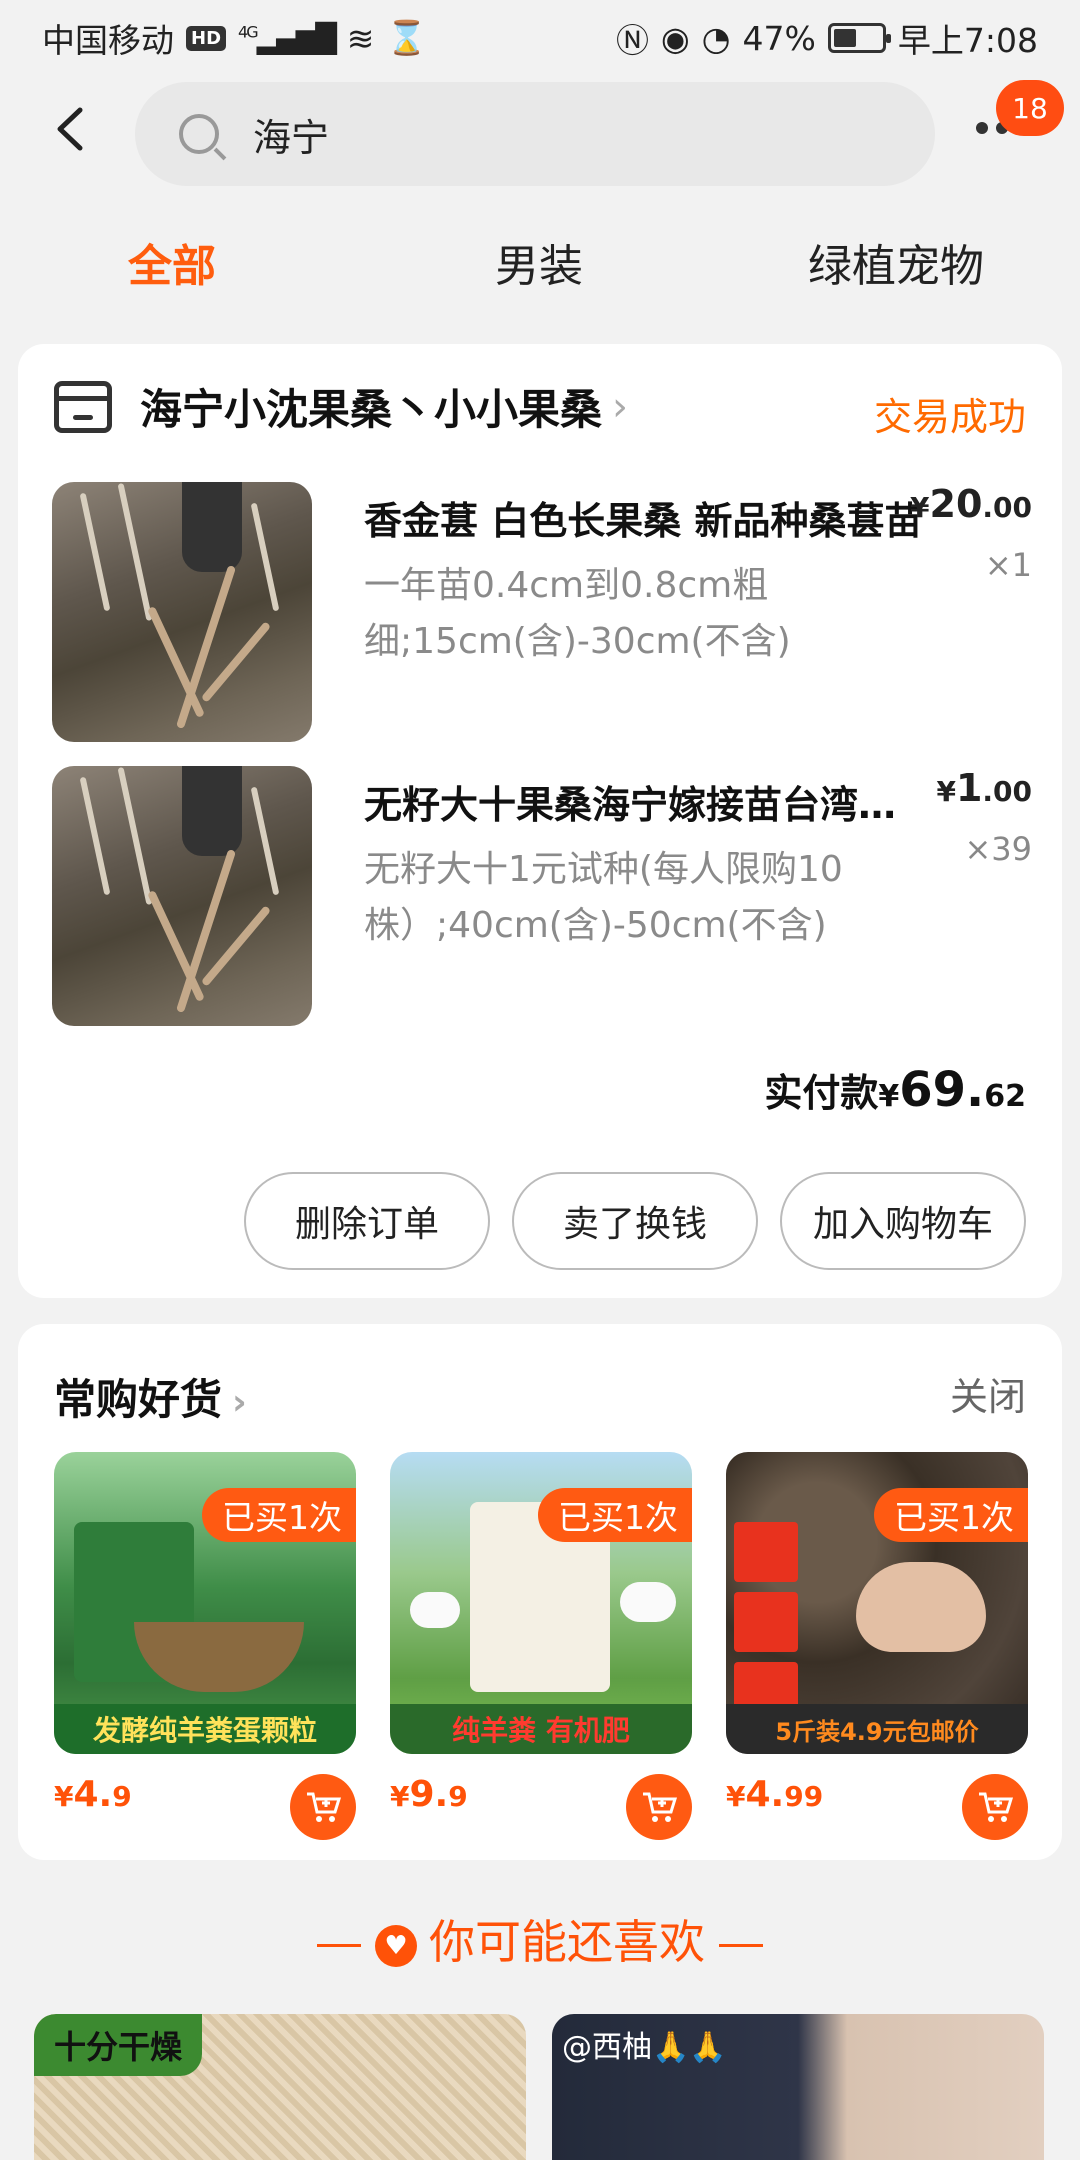 This screenshot has width=1080, height=2160. I want to click on tab-menswear: 男装, so click(539, 262).